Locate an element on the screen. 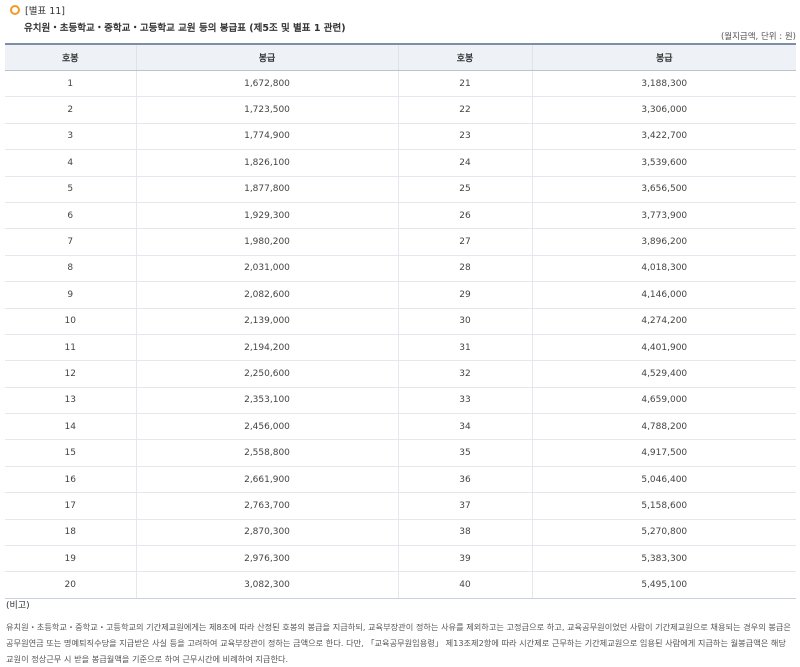  salary-cell: 1,774,900 is located at coordinates (266, 137).